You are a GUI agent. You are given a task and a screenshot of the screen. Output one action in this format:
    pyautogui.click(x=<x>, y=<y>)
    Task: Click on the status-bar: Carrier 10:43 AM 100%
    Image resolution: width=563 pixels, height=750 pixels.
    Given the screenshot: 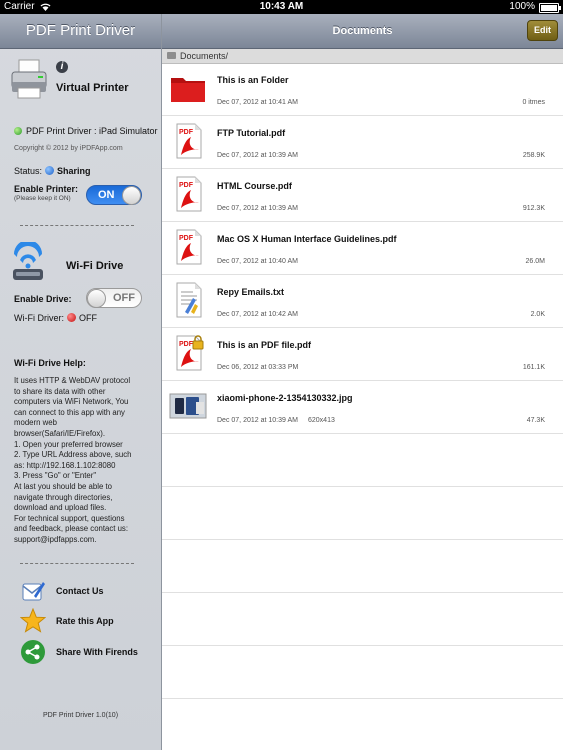 What is the action you would take?
    pyautogui.click(x=281, y=7)
    